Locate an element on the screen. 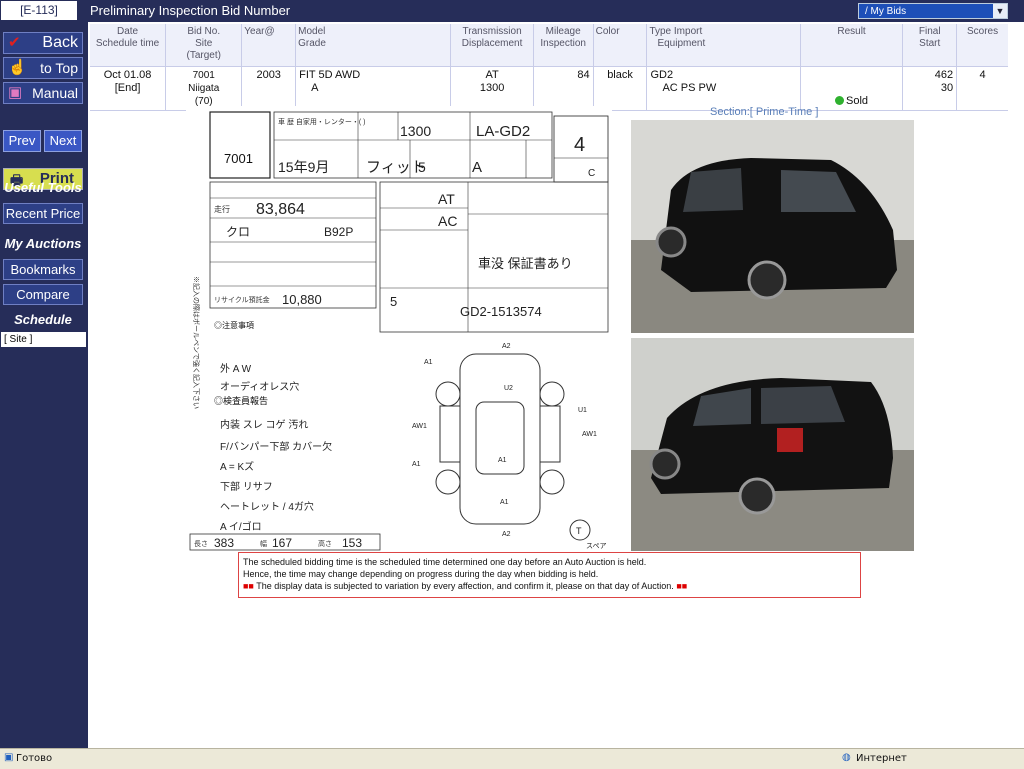  panel-mark: U1 is located at coordinates (582, 410).